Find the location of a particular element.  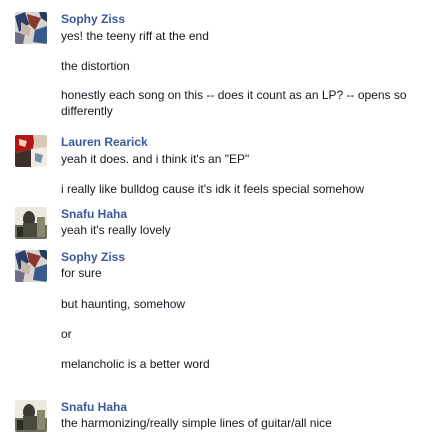

message-text: yeah it's really lovely is located at coordinates (116, 230).